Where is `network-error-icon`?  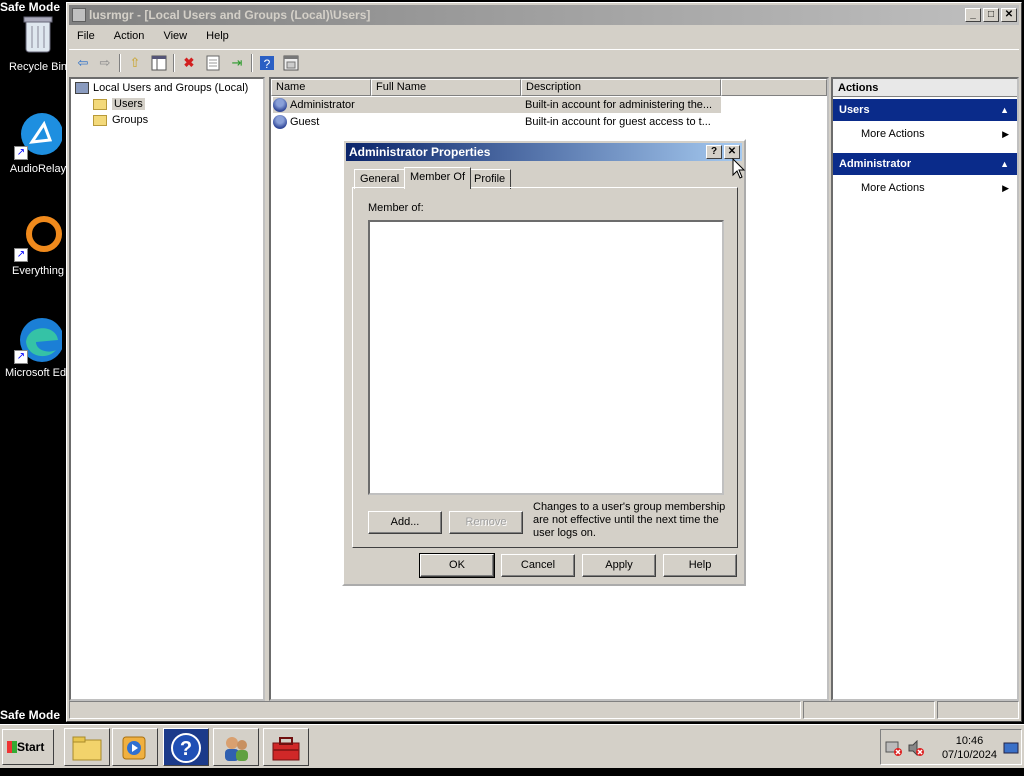 network-error-icon is located at coordinates (894, 749).